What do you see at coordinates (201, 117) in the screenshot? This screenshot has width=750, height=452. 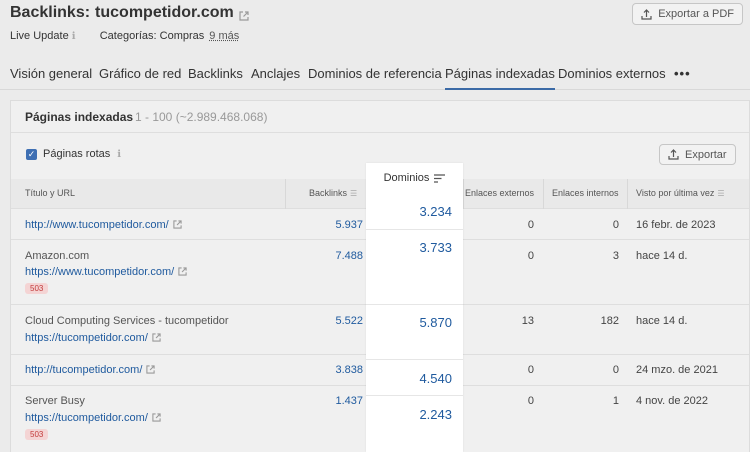 I see `card-range: 1 - 100 (~2.989.468.068)` at bounding box center [201, 117].